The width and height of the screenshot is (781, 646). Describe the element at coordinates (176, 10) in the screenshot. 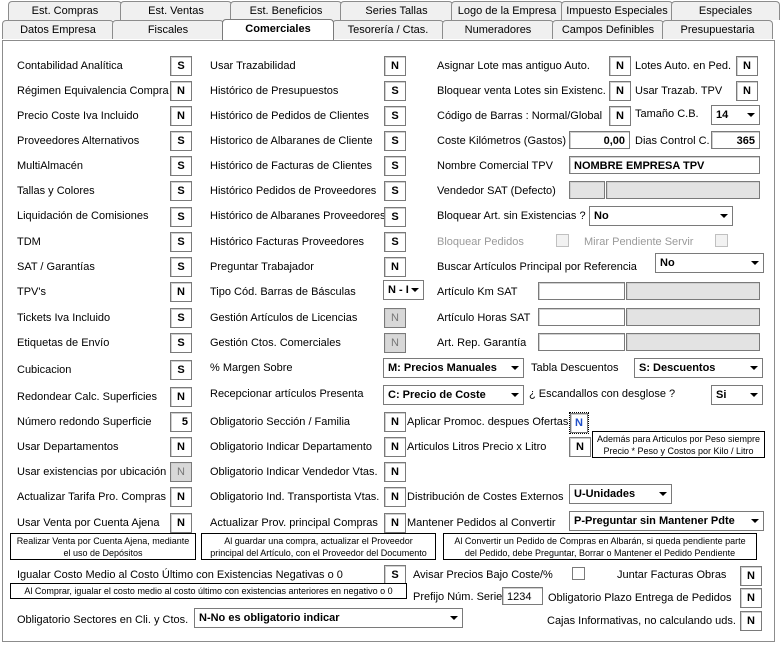

I see `tab-est-ventas: Est. Ventas` at that location.